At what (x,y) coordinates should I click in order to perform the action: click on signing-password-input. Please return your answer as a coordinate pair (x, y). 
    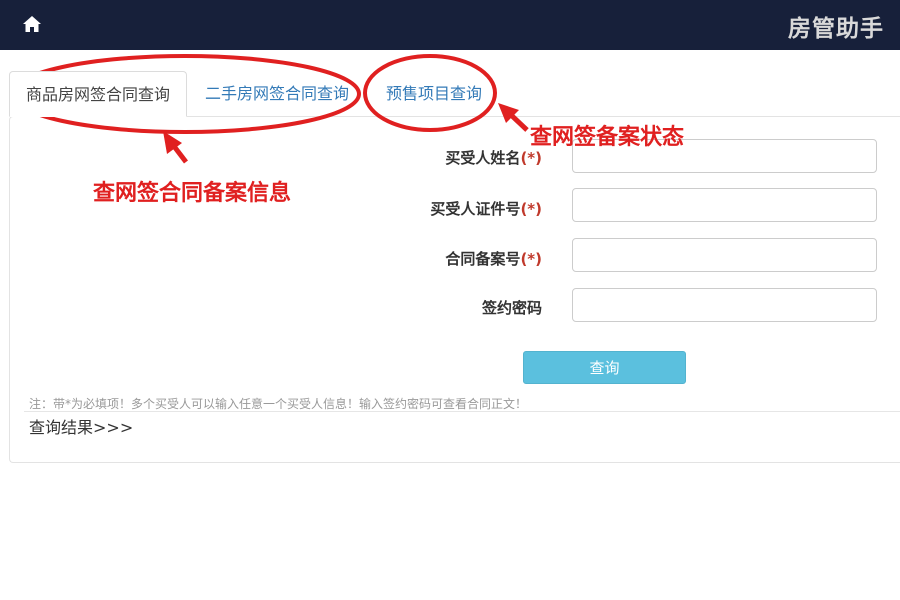
    Looking at the image, I should click on (724, 305).